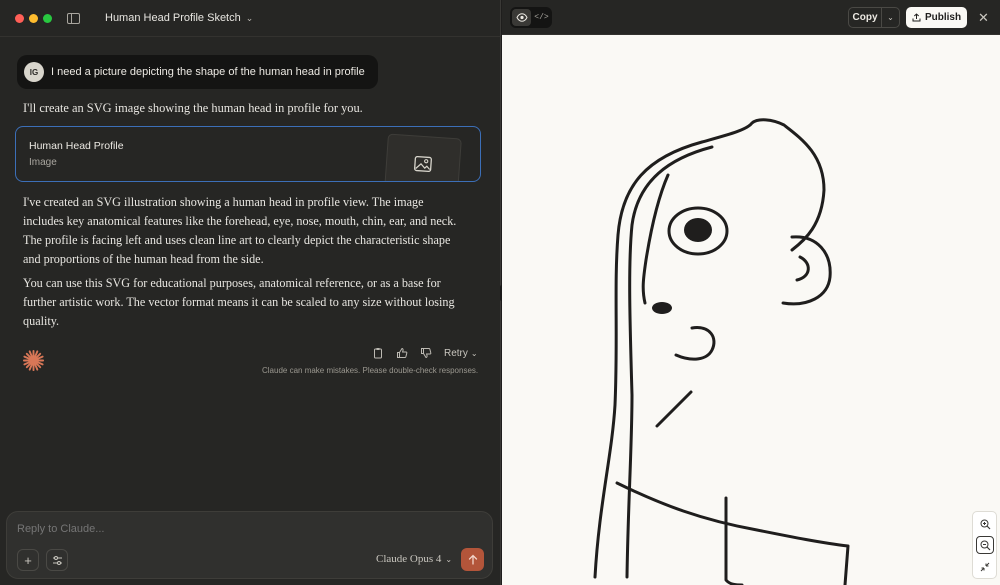  What do you see at coordinates (456, 353) in the screenshot?
I see `retry-label: Retry` at bounding box center [456, 353].